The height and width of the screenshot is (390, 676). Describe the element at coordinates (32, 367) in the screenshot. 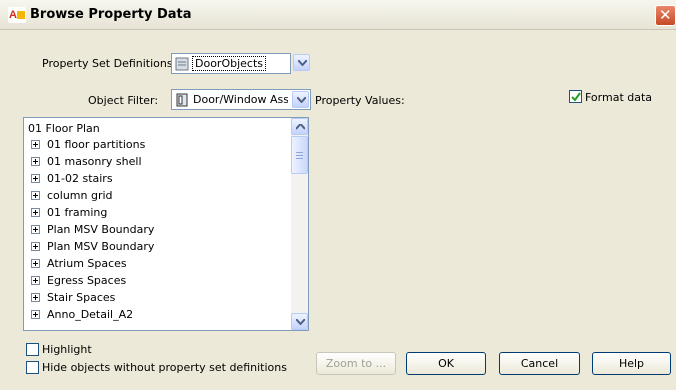

I see `hide-objects-checkbox` at that location.